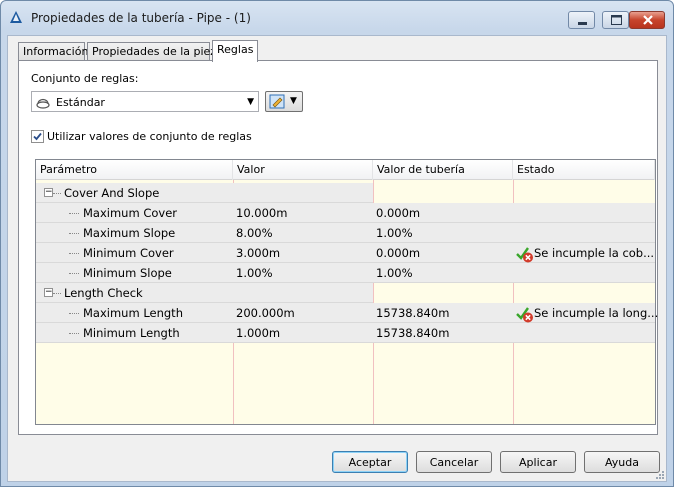 This screenshot has width=674, height=487. What do you see at coordinates (345, 233) in the screenshot?
I see `table-row: Maximum Slope 8.00% 1.00%` at bounding box center [345, 233].